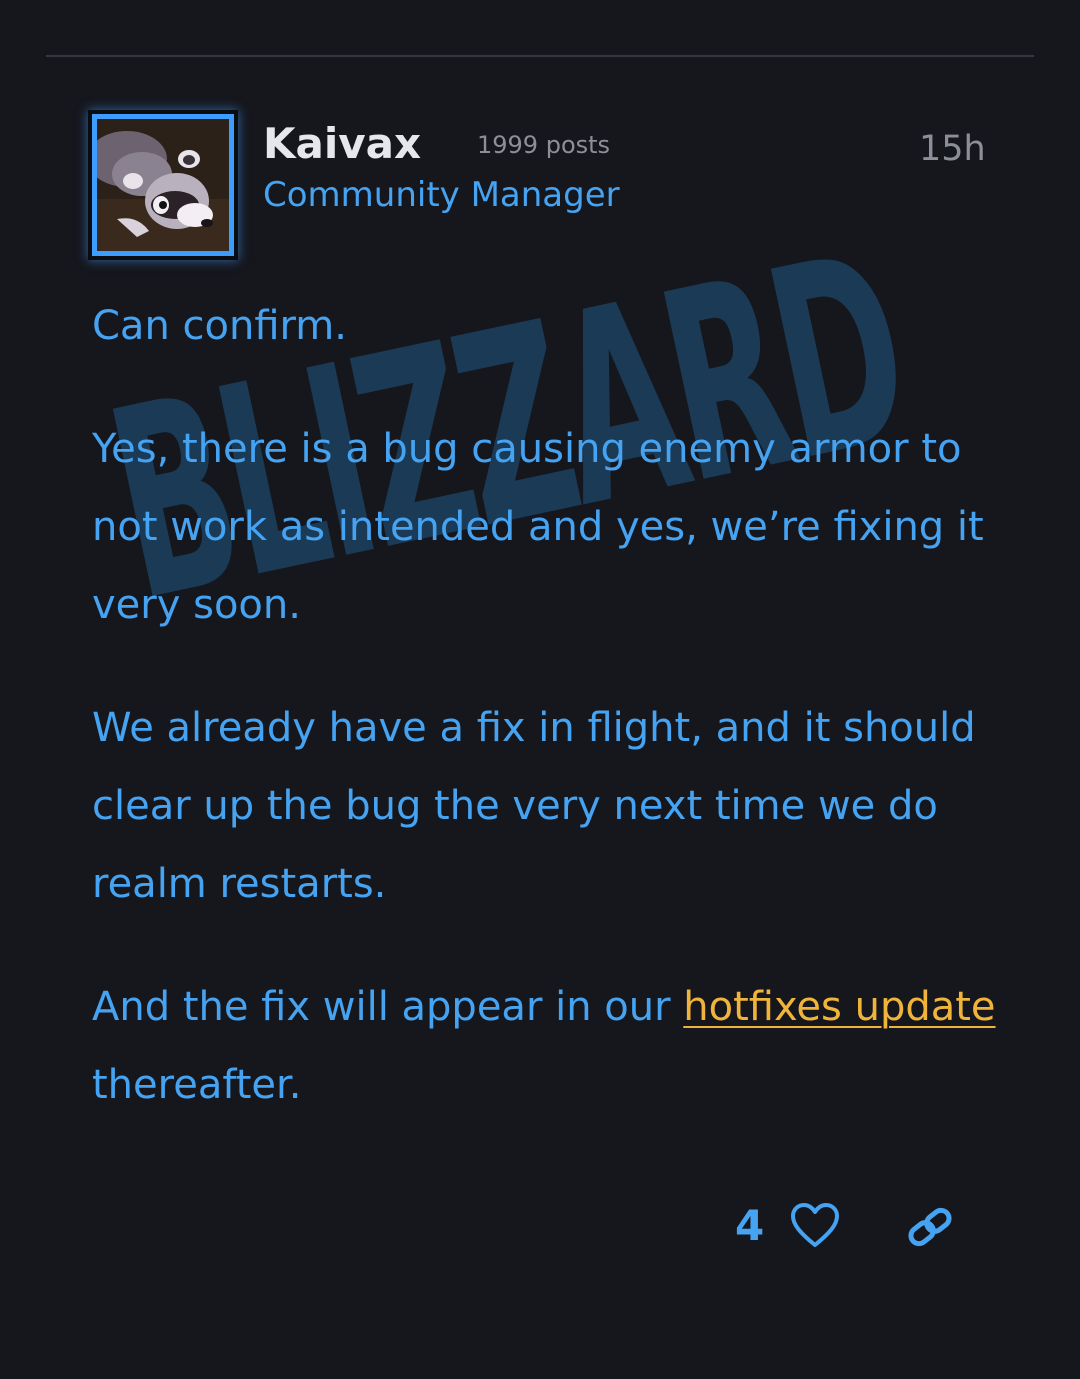  I want to click on share-link-button, so click(930, 1227).